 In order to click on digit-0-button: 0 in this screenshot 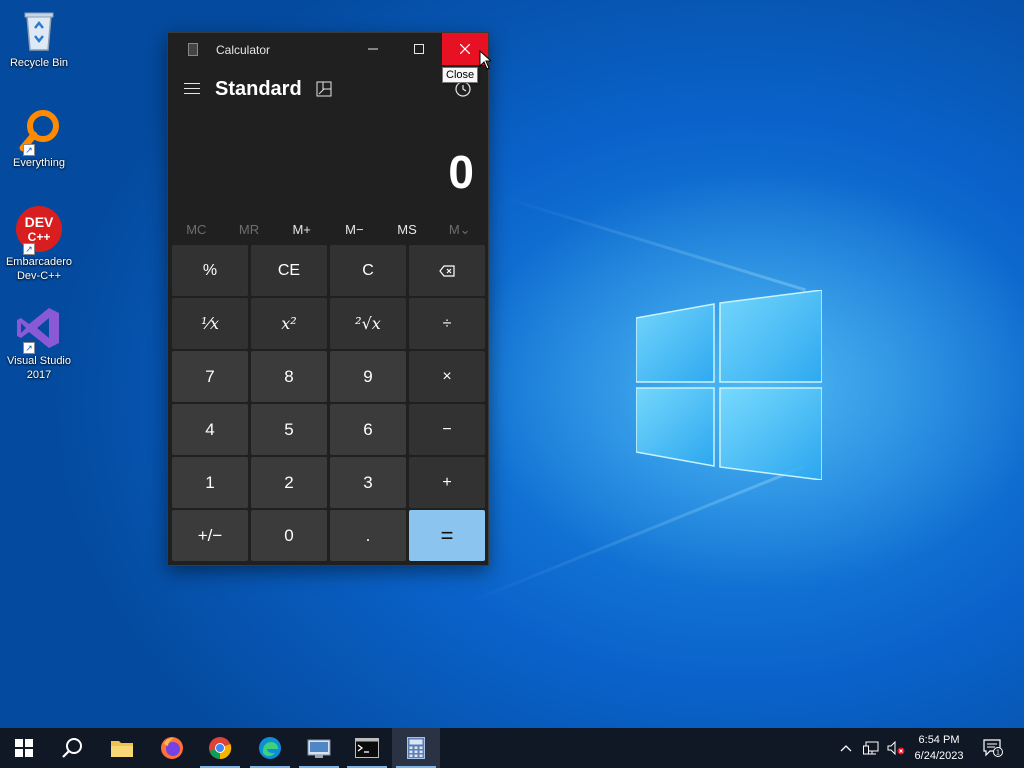, I will do `click(289, 535)`.